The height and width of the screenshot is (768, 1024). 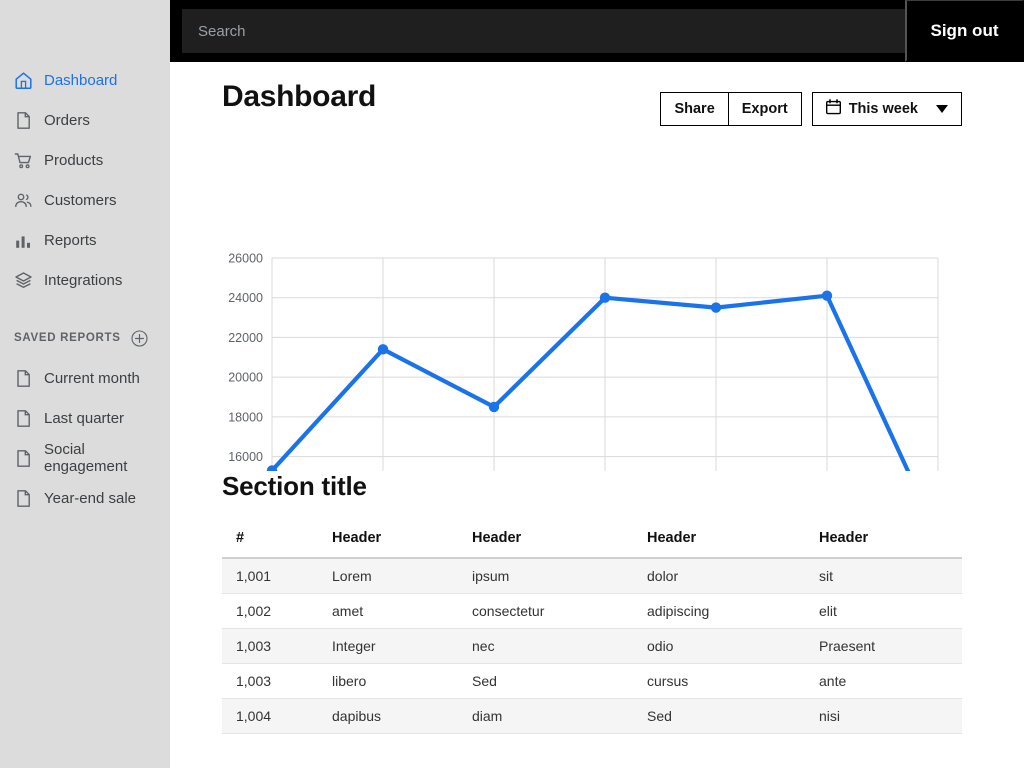 What do you see at coordinates (402, 576) in the screenshot?
I see `table-cell: Lorem` at bounding box center [402, 576].